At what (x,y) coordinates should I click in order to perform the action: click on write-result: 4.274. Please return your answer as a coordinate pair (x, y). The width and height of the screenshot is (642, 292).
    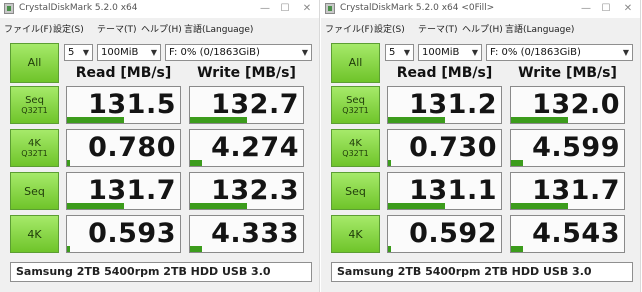
    Looking at the image, I should click on (246, 148).